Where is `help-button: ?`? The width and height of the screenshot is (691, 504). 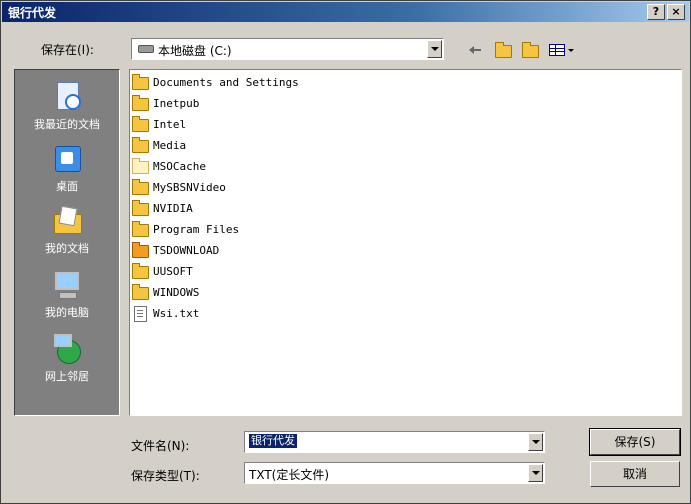 help-button: ? is located at coordinates (656, 12).